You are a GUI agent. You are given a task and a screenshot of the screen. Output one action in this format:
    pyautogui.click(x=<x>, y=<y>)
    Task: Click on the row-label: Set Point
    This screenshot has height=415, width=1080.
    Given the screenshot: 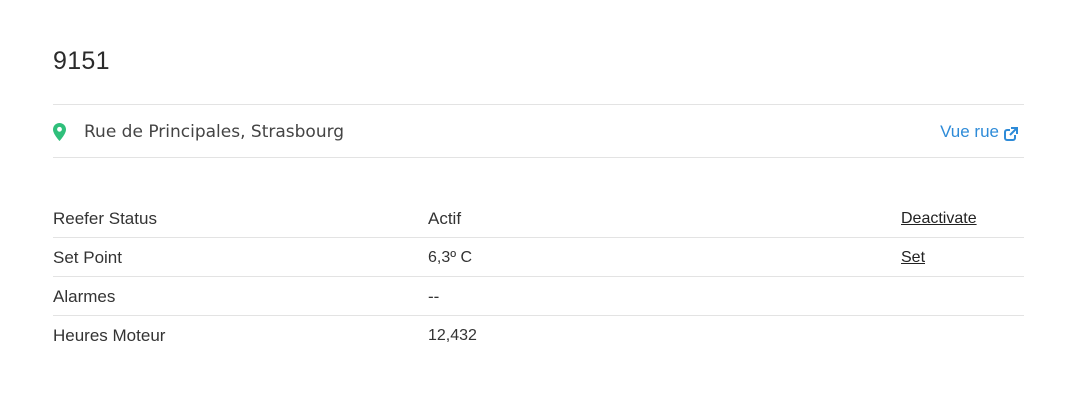 What is the action you would take?
    pyautogui.click(x=87, y=257)
    